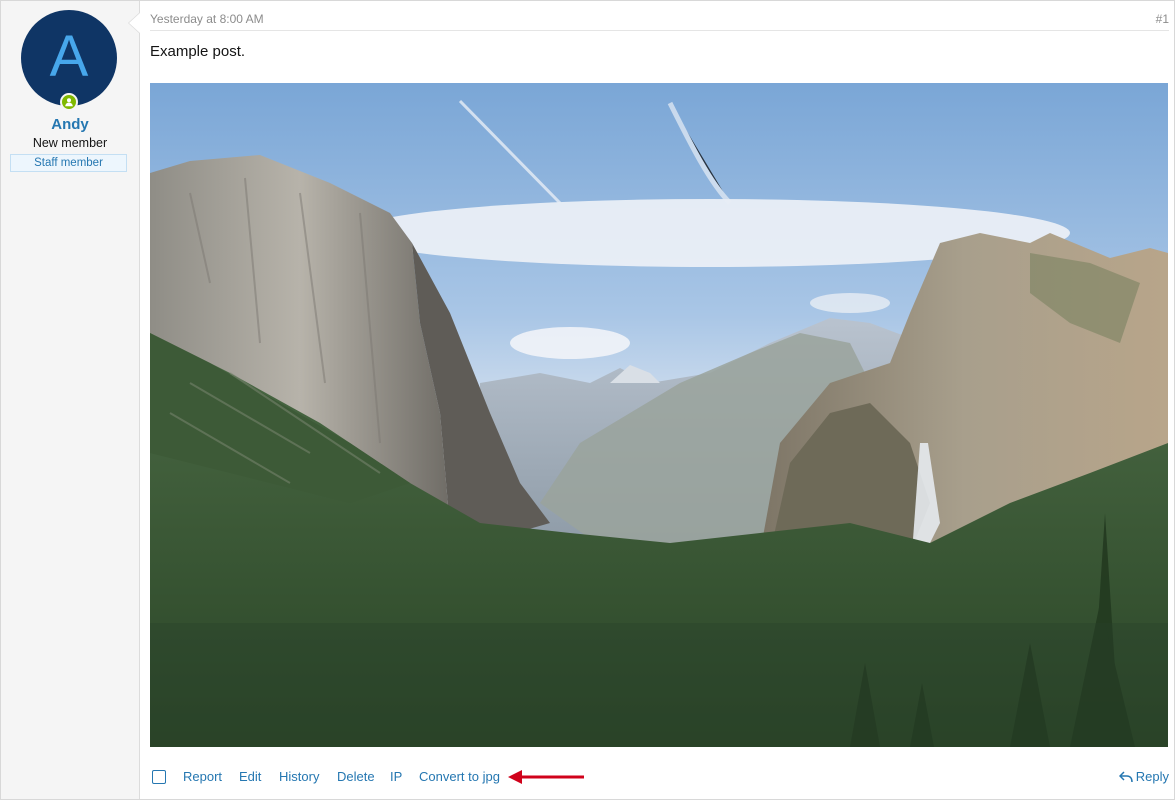 This screenshot has height=800, width=1175. Describe the element at coordinates (659, 16) in the screenshot. I see `post-header: Yesterday at 8:00 AM #1` at that location.